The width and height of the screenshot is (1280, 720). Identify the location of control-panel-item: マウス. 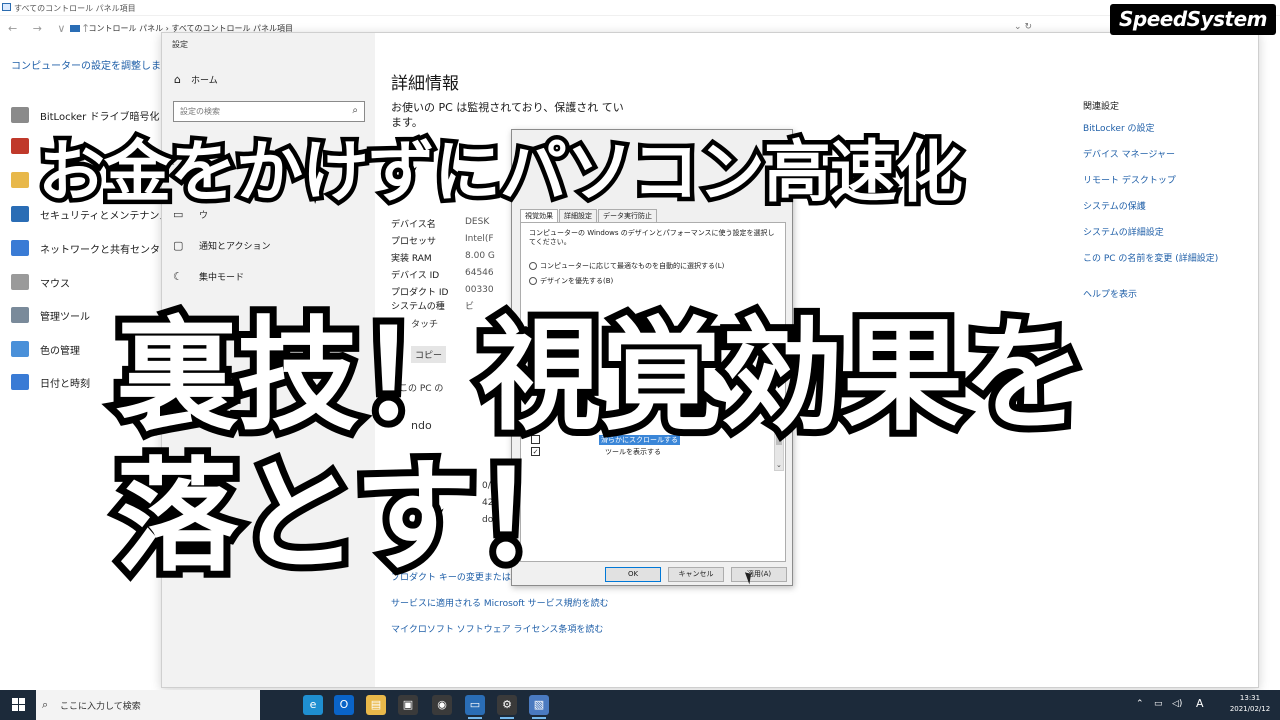
(40, 282).